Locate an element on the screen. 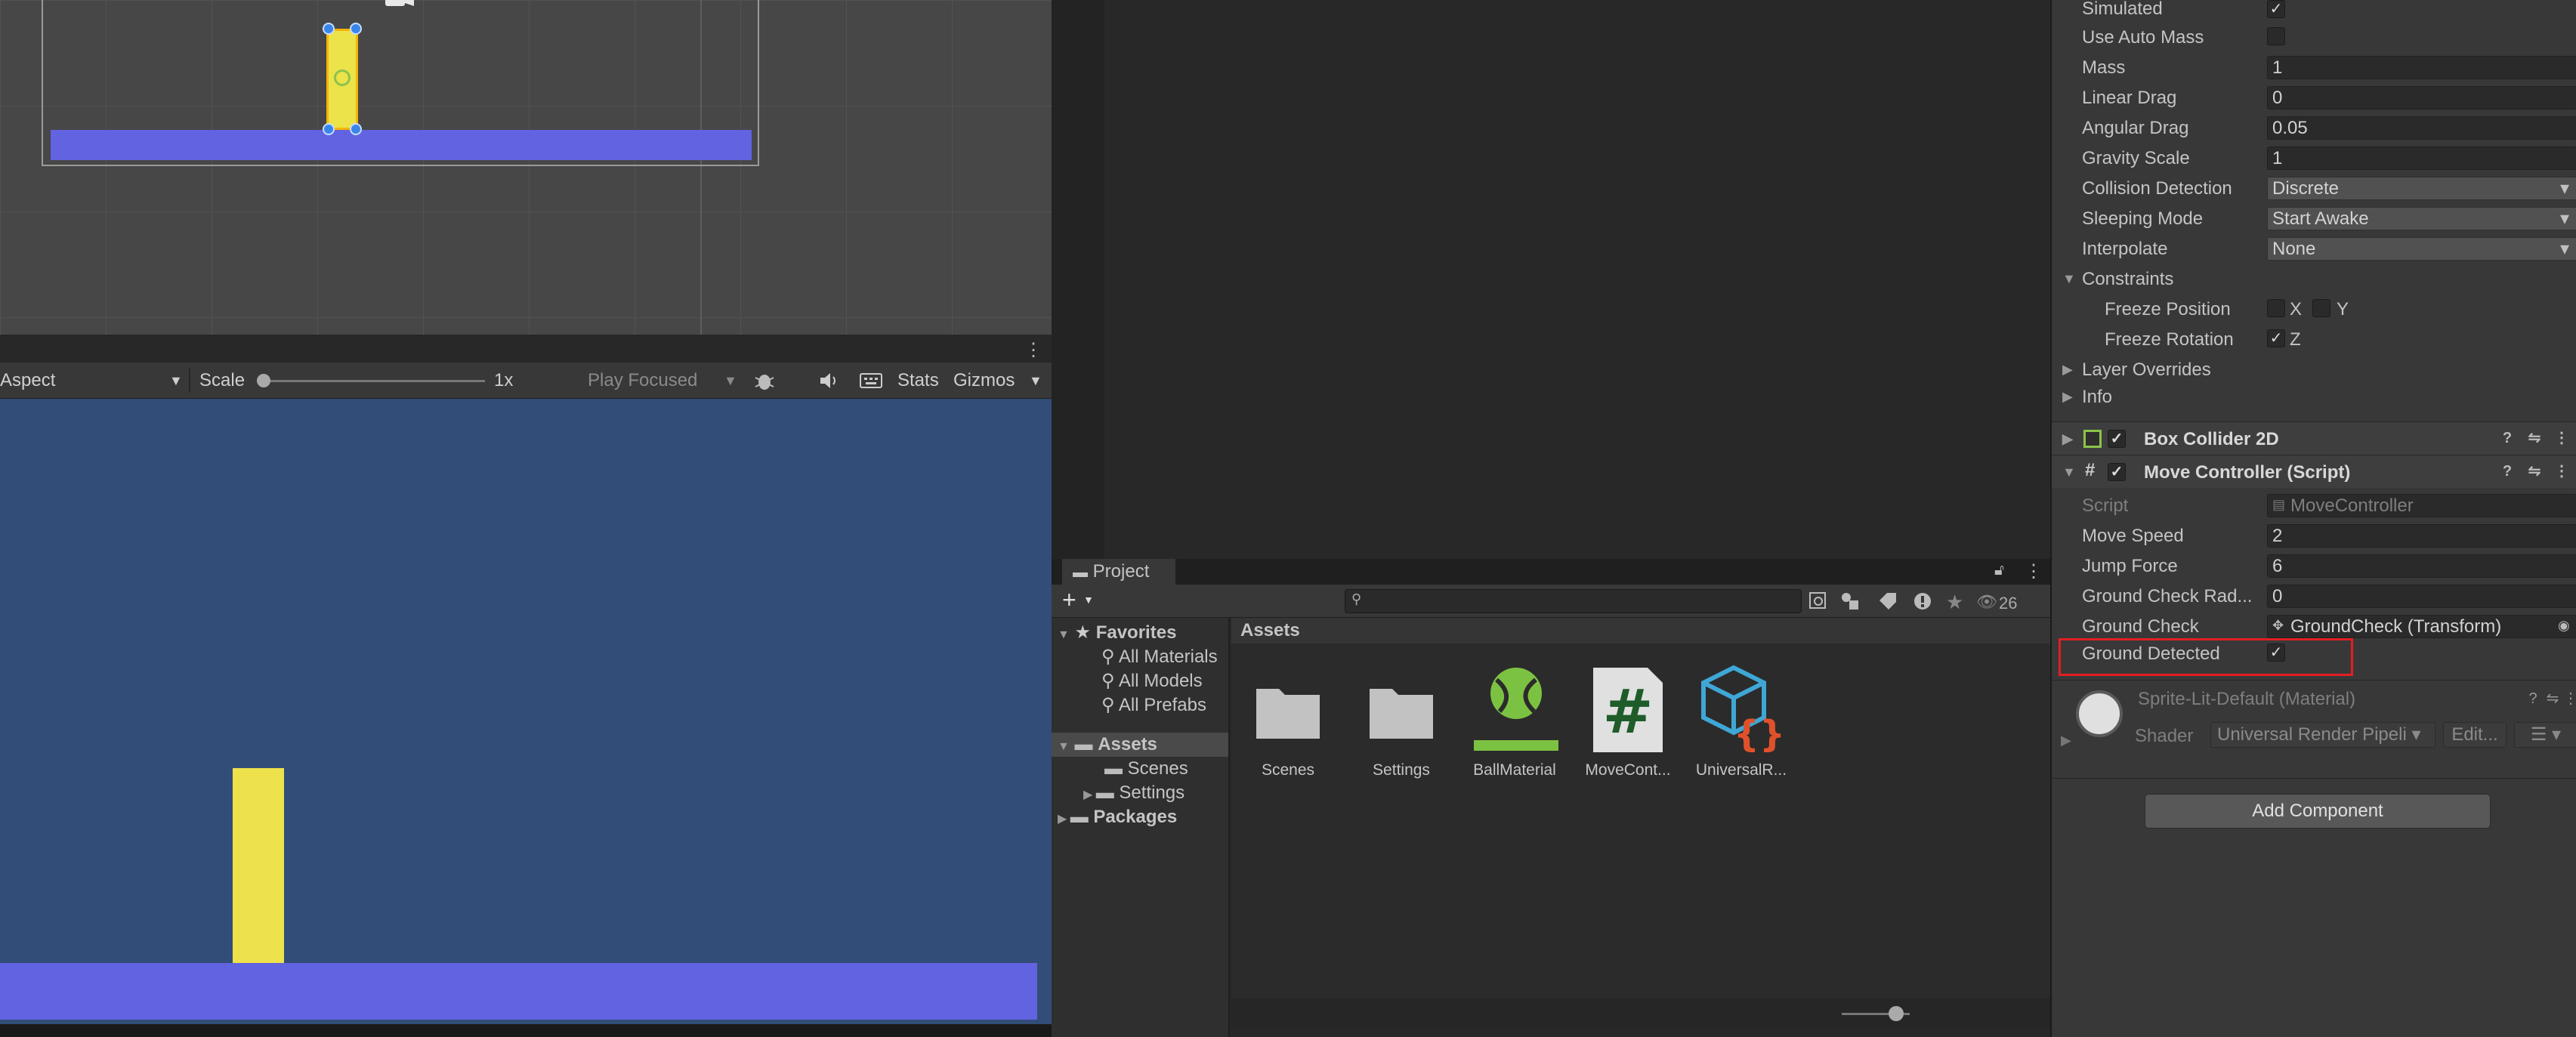 This screenshot has height=1037, width=2576. audio-icon is located at coordinates (829, 381).